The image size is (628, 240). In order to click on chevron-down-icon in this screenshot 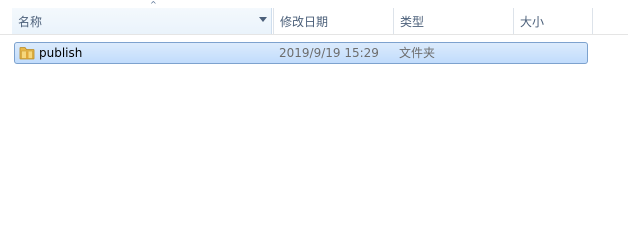, I will do `click(263, 19)`.